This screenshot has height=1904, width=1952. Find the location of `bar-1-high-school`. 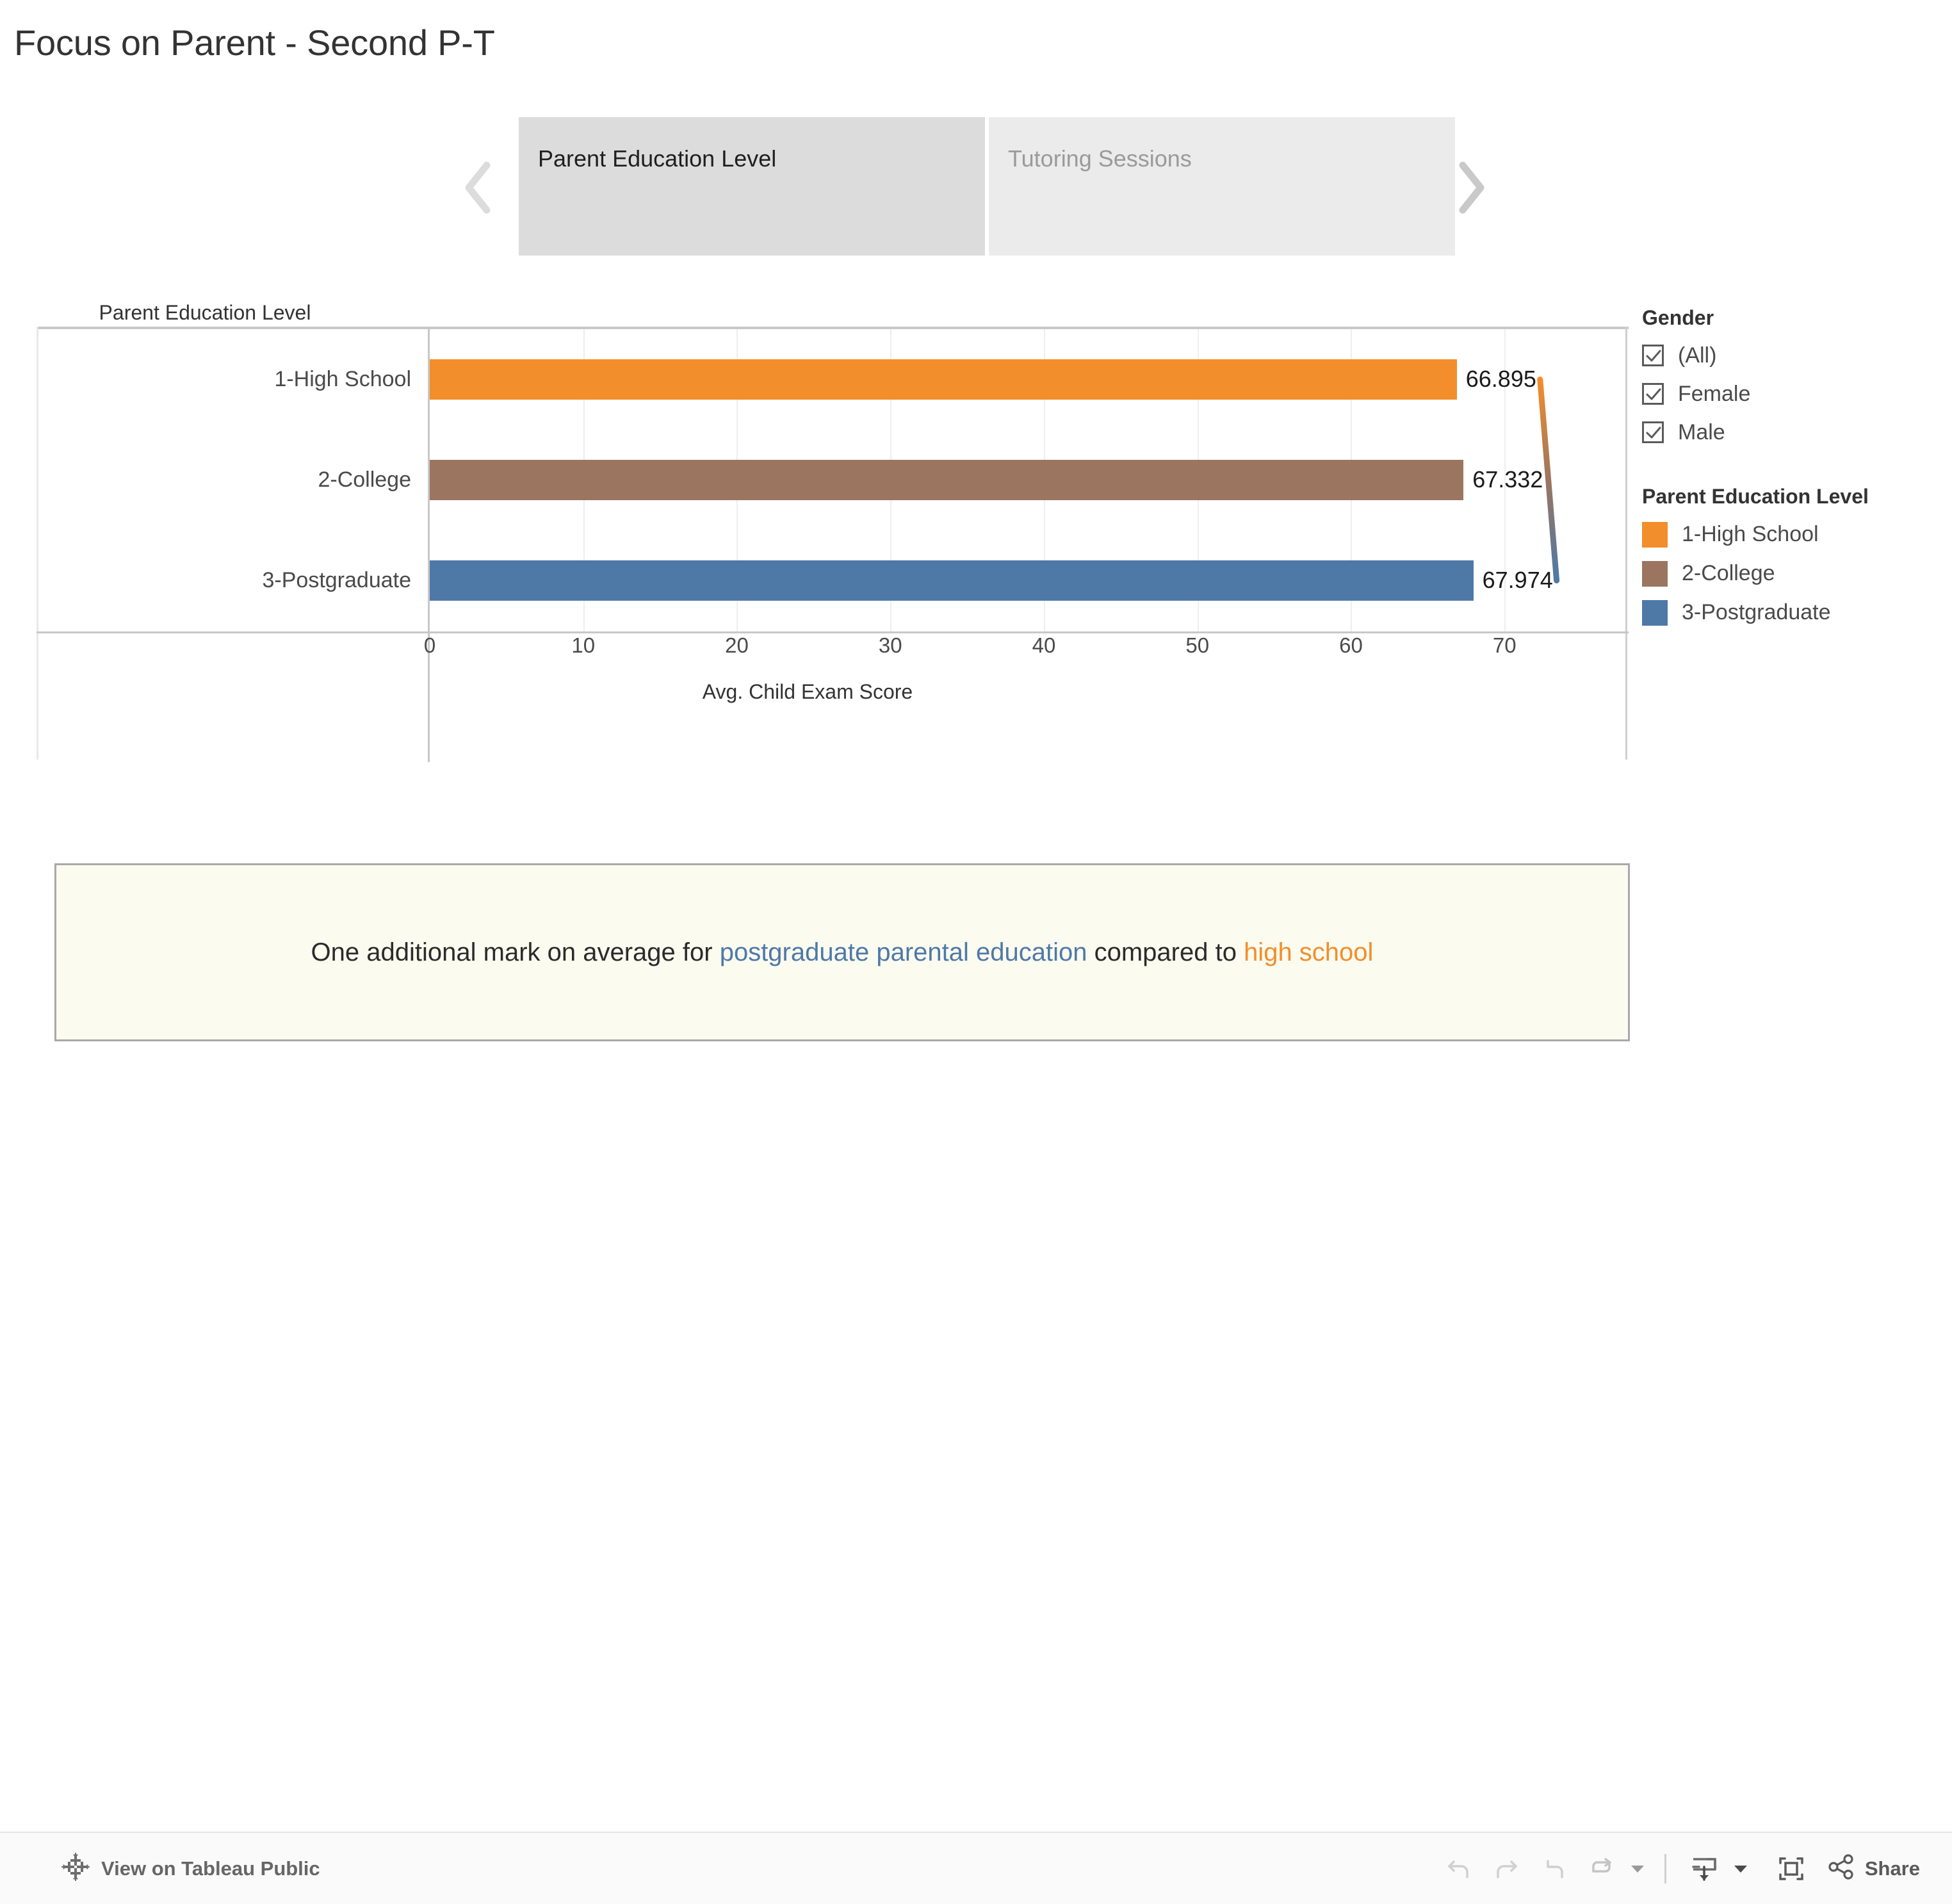

bar-1-high-school is located at coordinates (943, 380).